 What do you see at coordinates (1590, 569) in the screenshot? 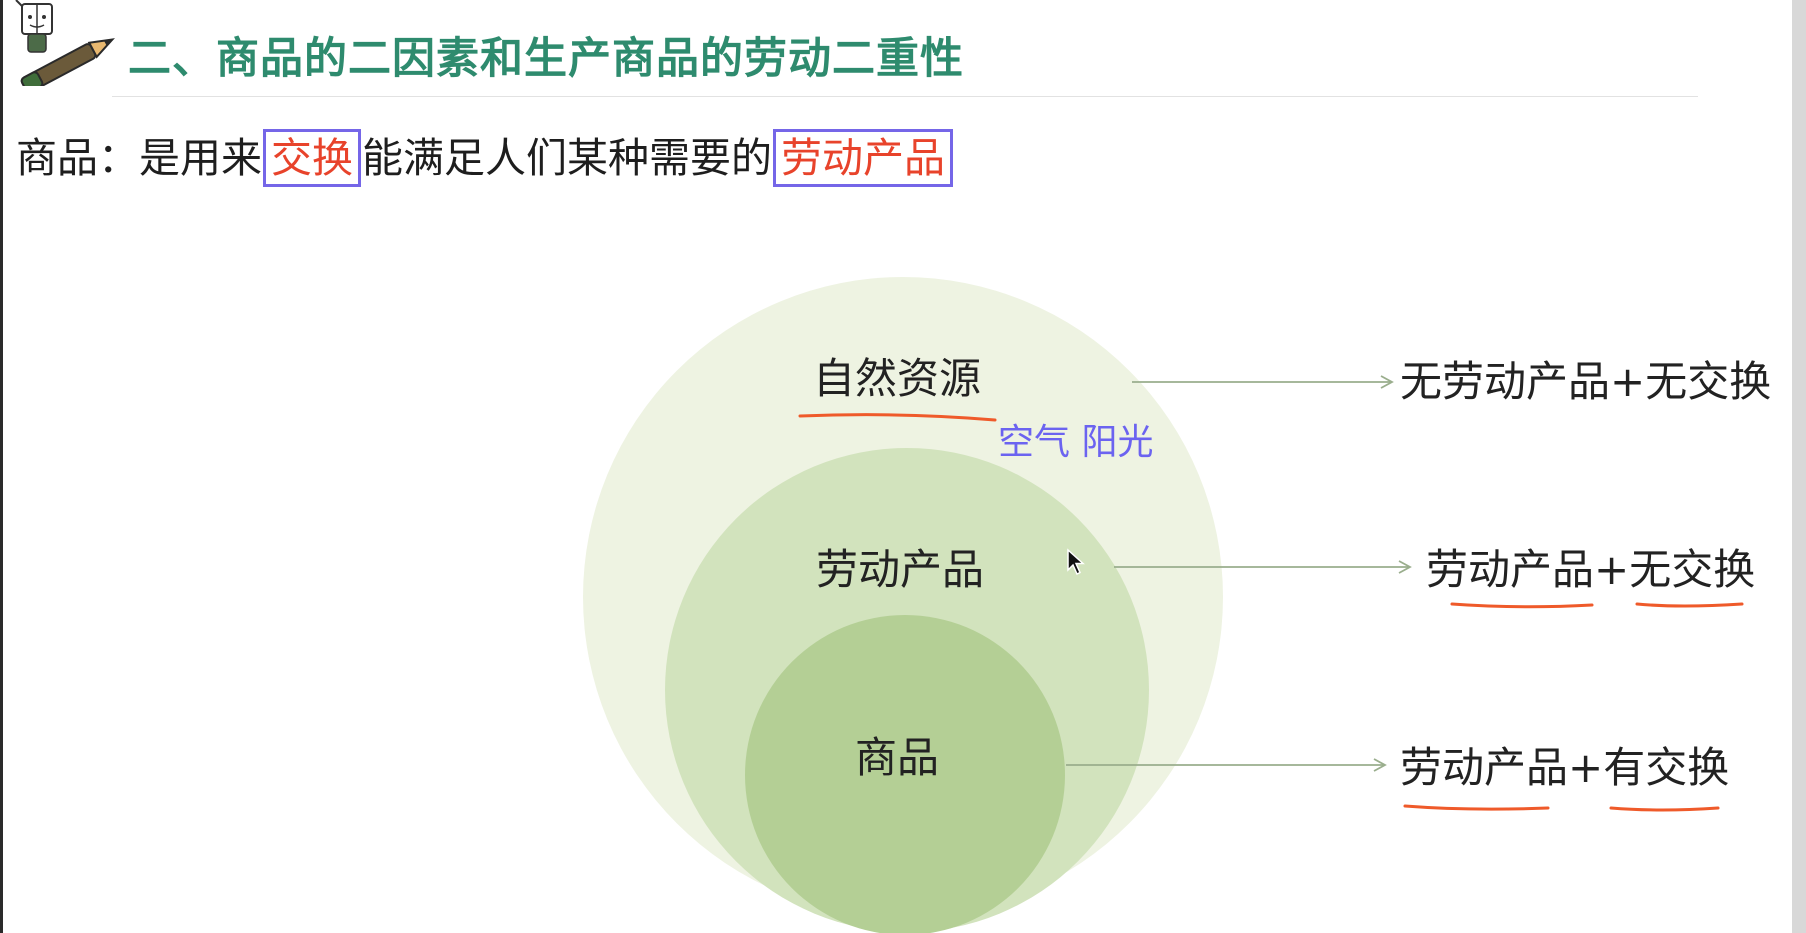
I see `middle-result: 劳动产品+无交换` at bounding box center [1590, 569].